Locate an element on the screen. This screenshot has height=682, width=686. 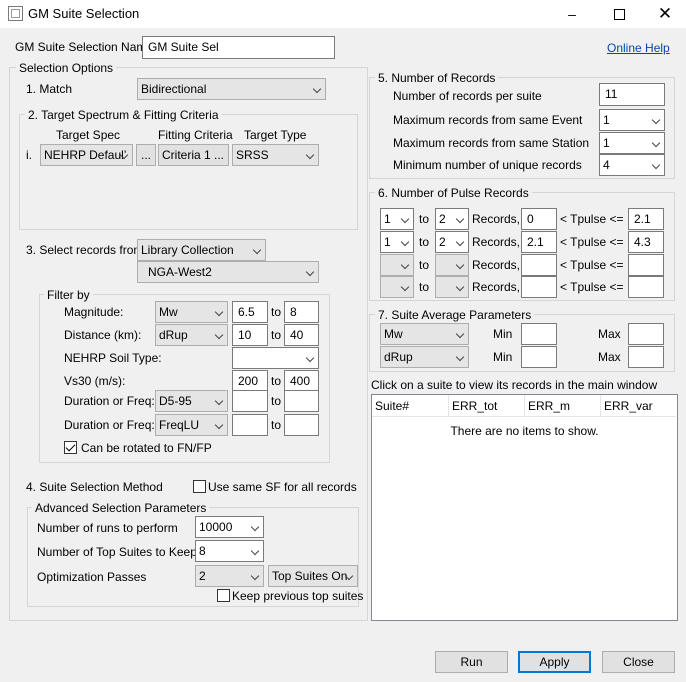
pulse-row2-from-value: 1 is located at coordinates (387, 242).